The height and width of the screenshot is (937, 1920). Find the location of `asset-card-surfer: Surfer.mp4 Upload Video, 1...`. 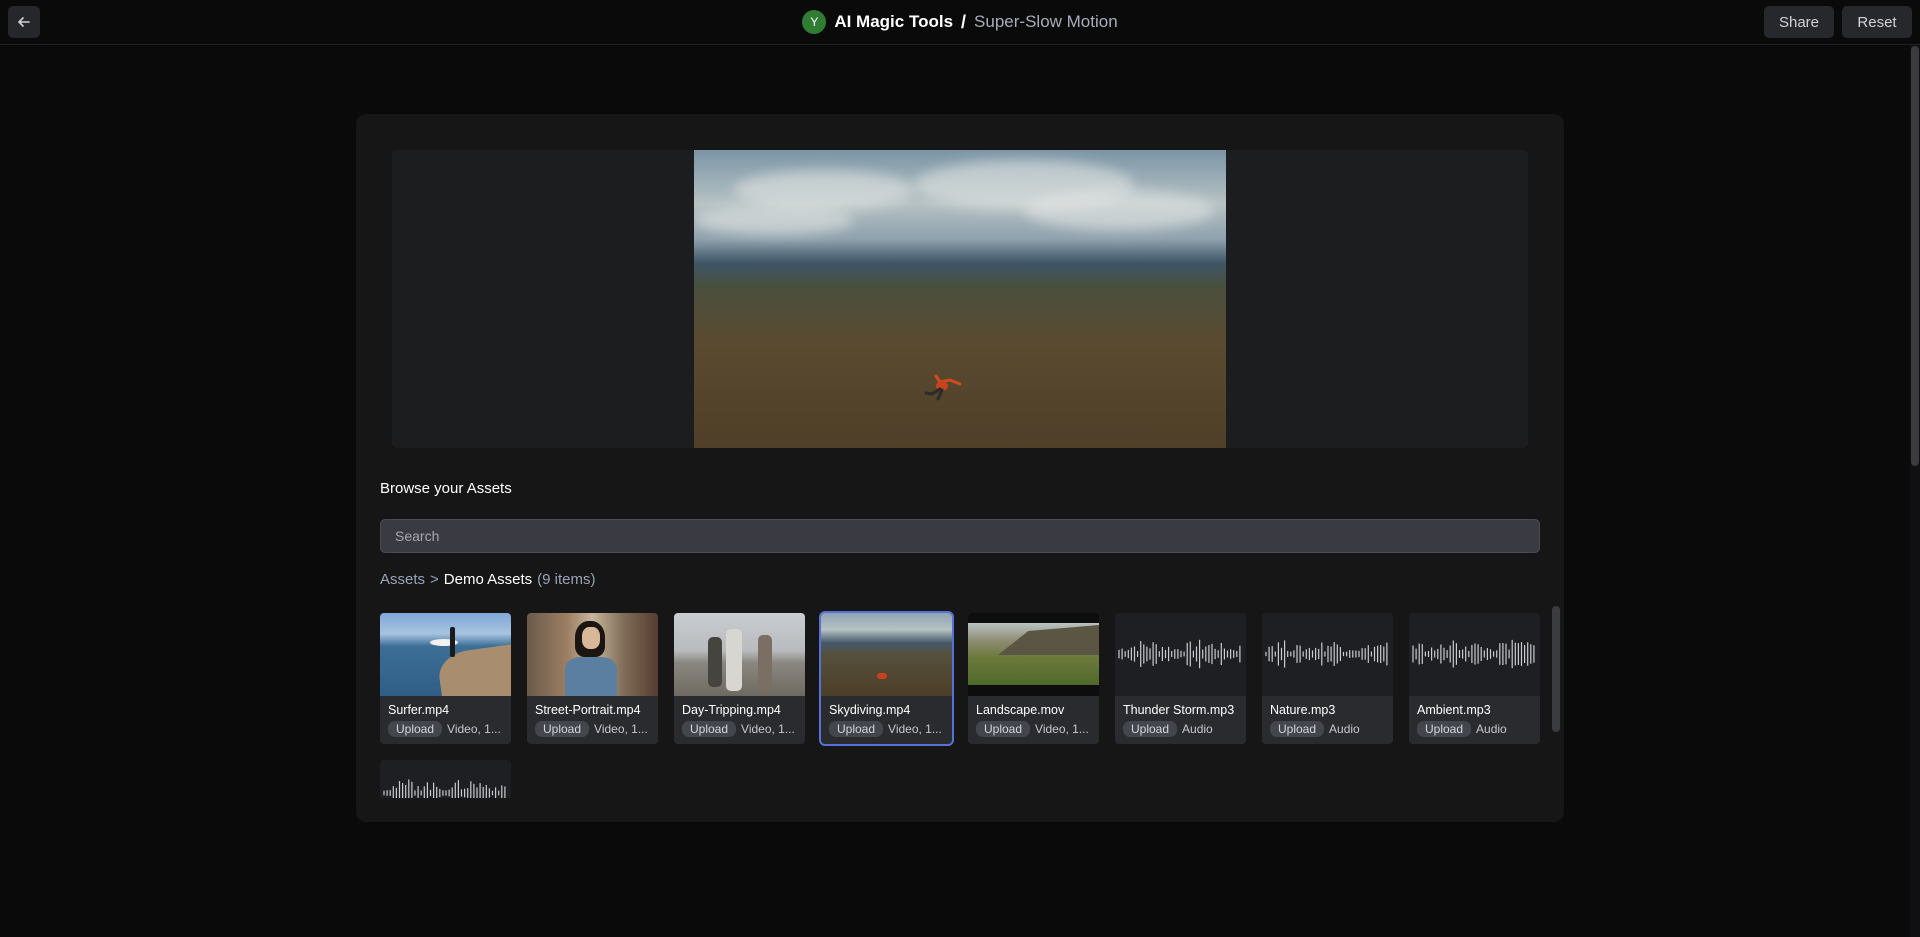

asset-card-surfer: Surfer.mp4 Upload Video, 1... is located at coordinates (445, 678).